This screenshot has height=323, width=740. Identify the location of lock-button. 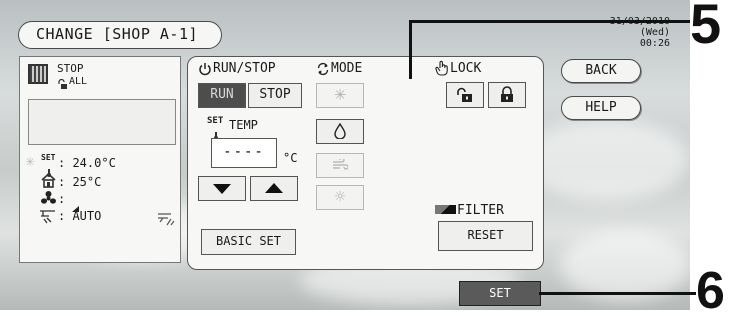
(507, 95).